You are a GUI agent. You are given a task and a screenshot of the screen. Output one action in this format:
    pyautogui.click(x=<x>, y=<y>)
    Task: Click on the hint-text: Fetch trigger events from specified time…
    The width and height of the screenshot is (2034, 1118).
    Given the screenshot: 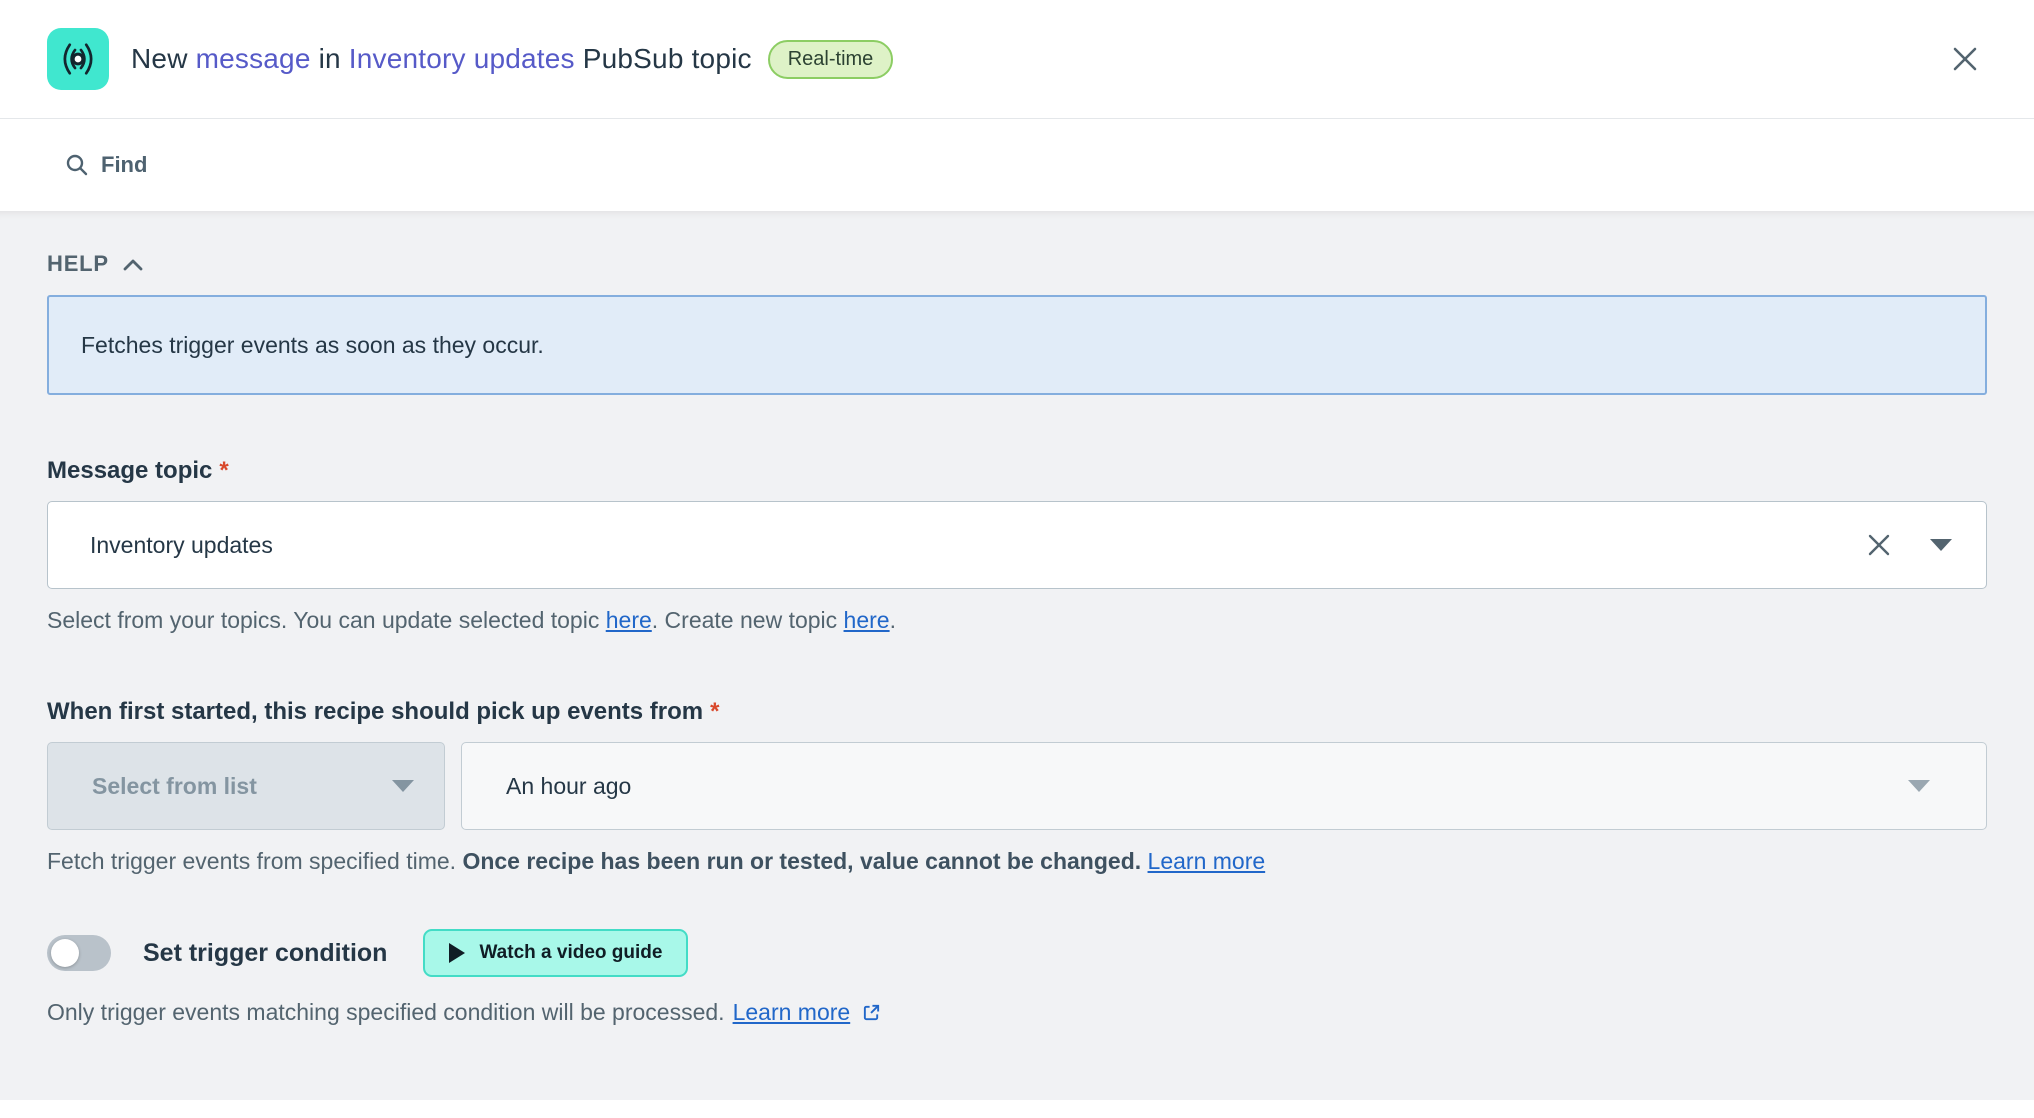 What is the action you would take?
    pyautogui.click(x=255, y=861)
    